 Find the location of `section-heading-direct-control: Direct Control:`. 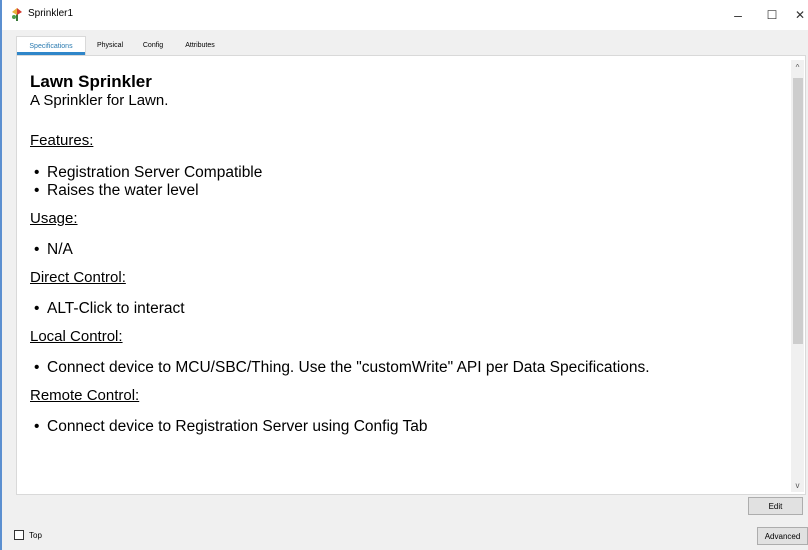

section-heading-direct-control: Direct Control: is located at coordinates (78, 277).